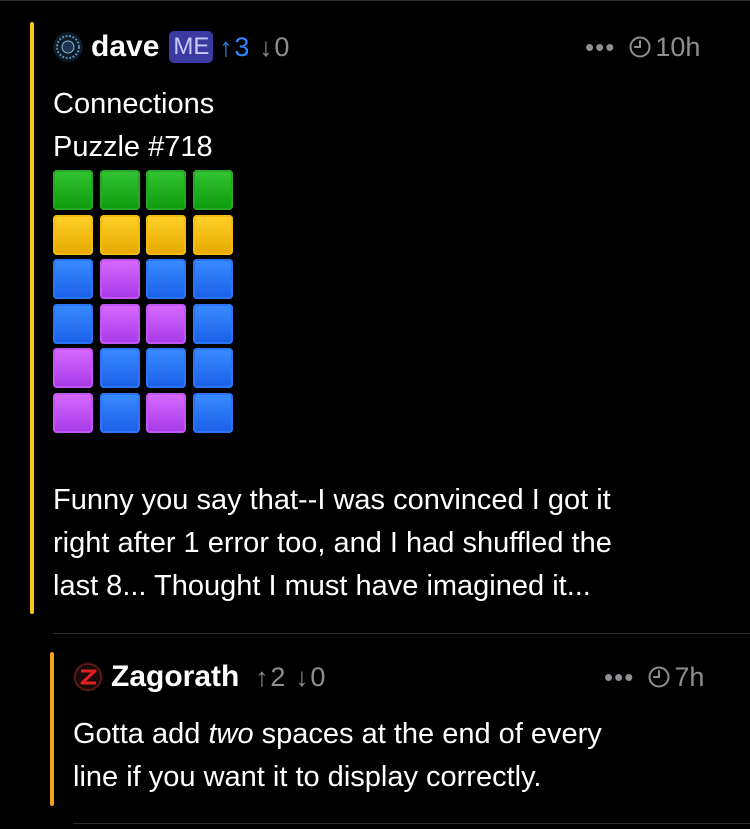 The width and height of the screenshot is (750, 829). Describe the element at coordinates (191, 47) in the screenshot. I see `me-badge: ME` at that location.